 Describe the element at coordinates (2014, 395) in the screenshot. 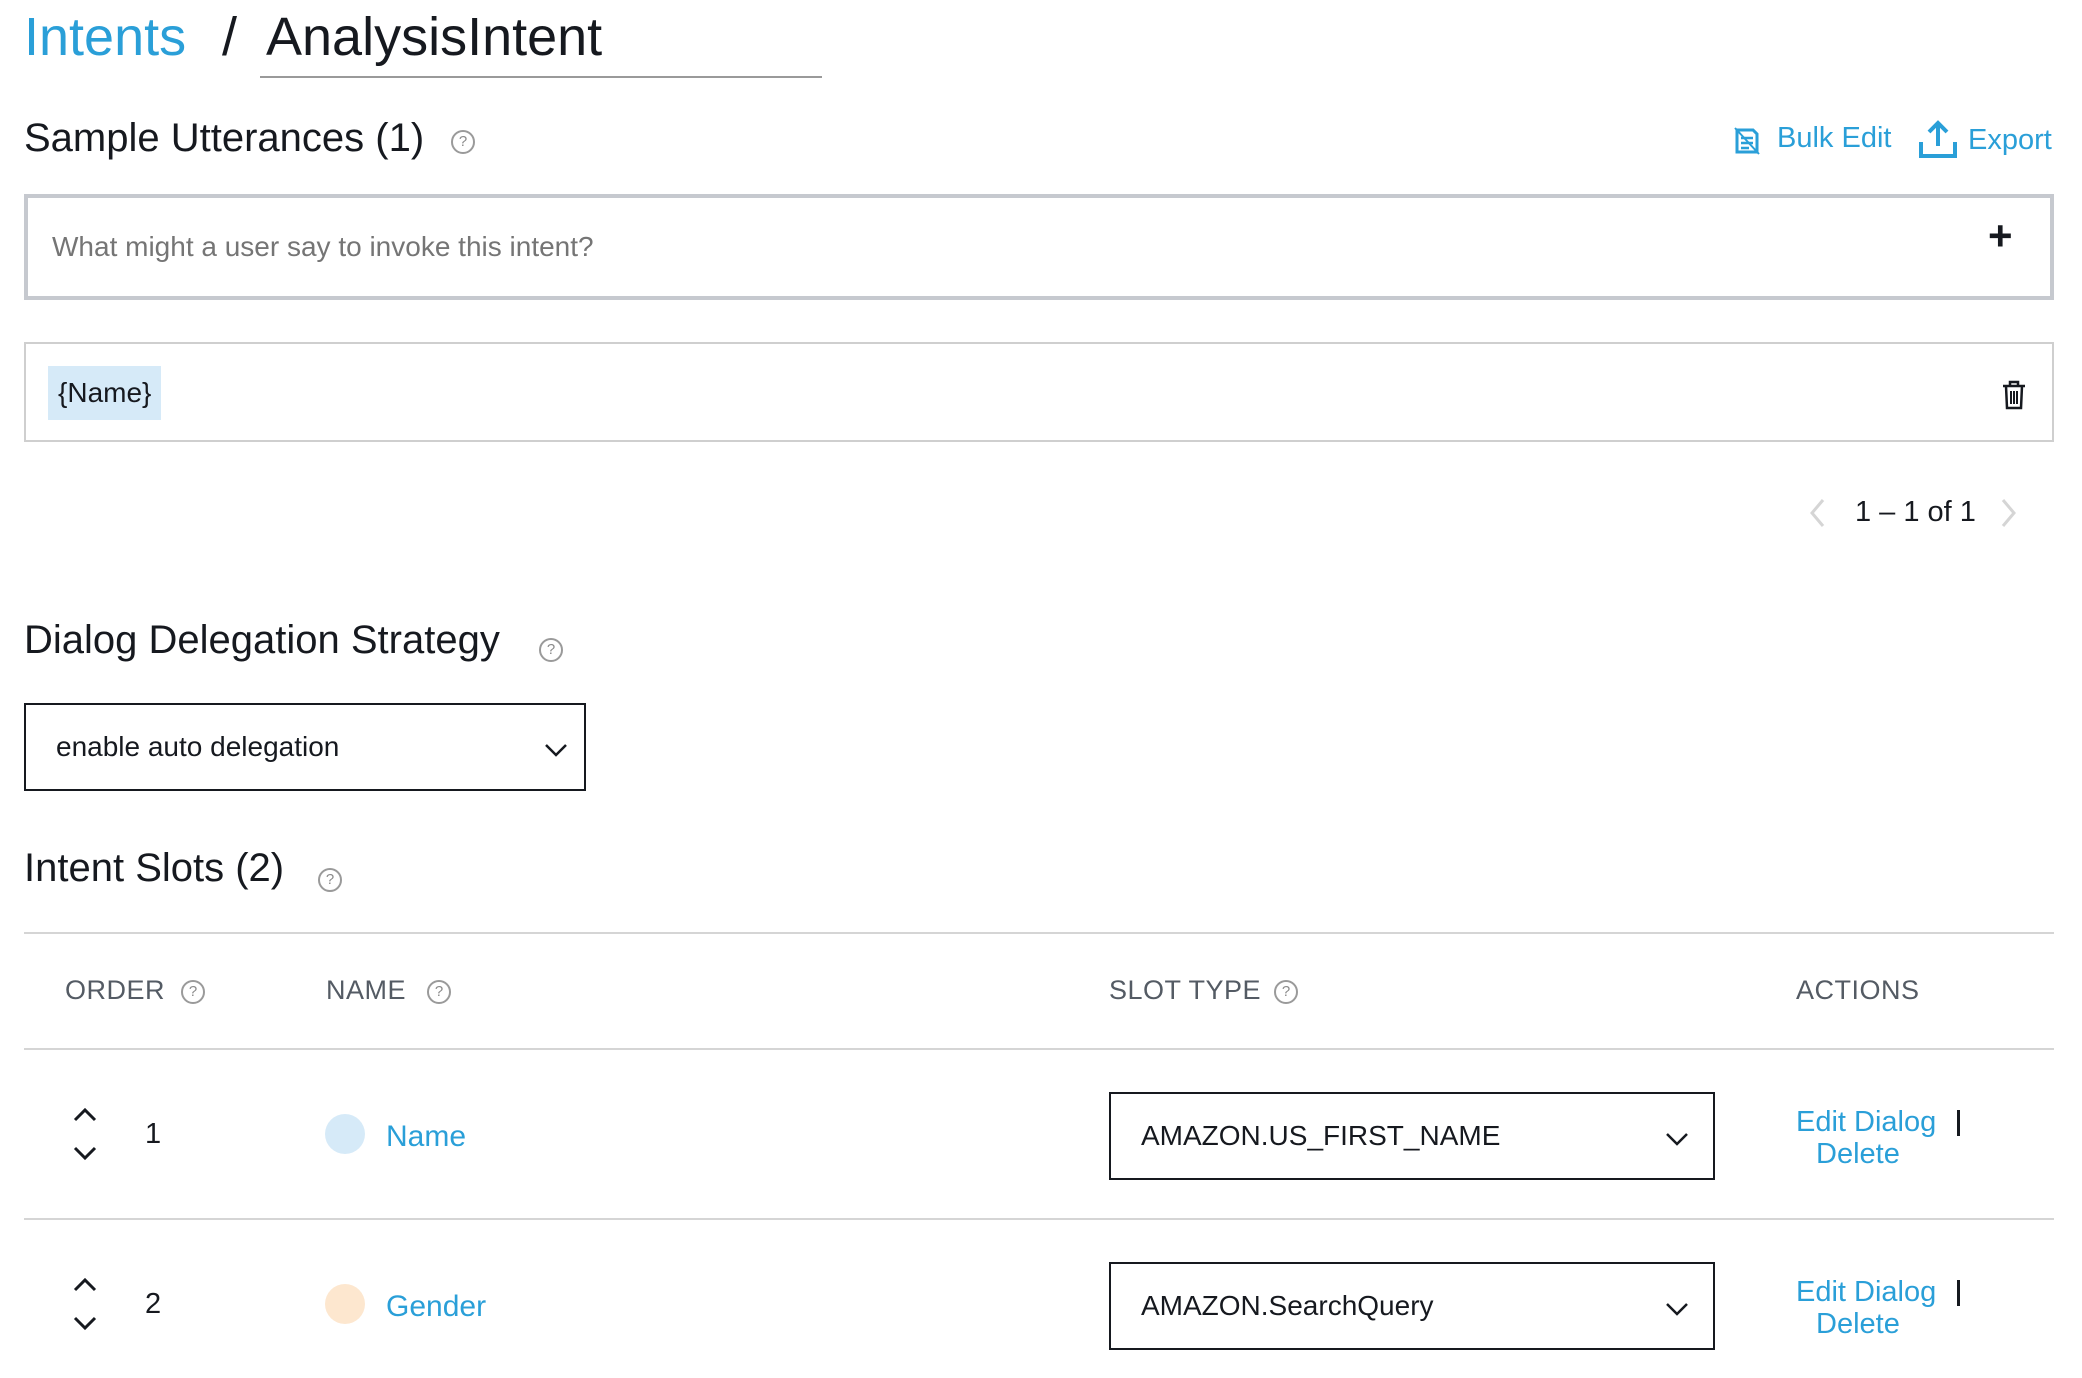

I see `delete-utterance-trash-icon` at that location.